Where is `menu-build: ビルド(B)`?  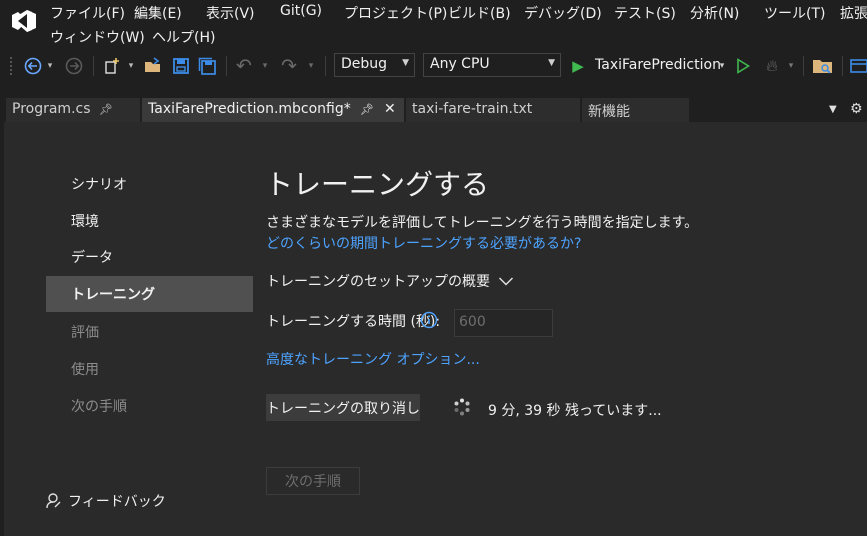 menu-build: ビルド(B) is located at coordinates (479, 13).